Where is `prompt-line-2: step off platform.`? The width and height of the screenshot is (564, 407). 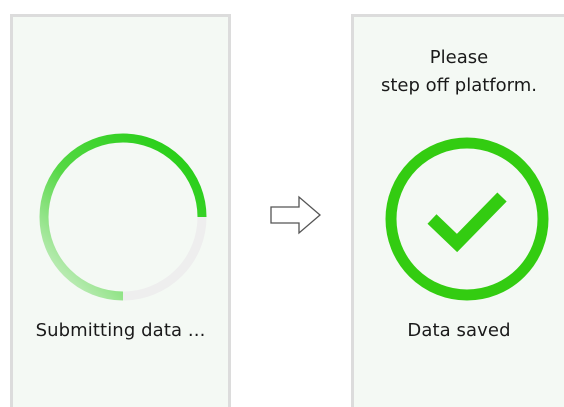 prompt-line-2: step off platform. is located at coordinates (459, 85).